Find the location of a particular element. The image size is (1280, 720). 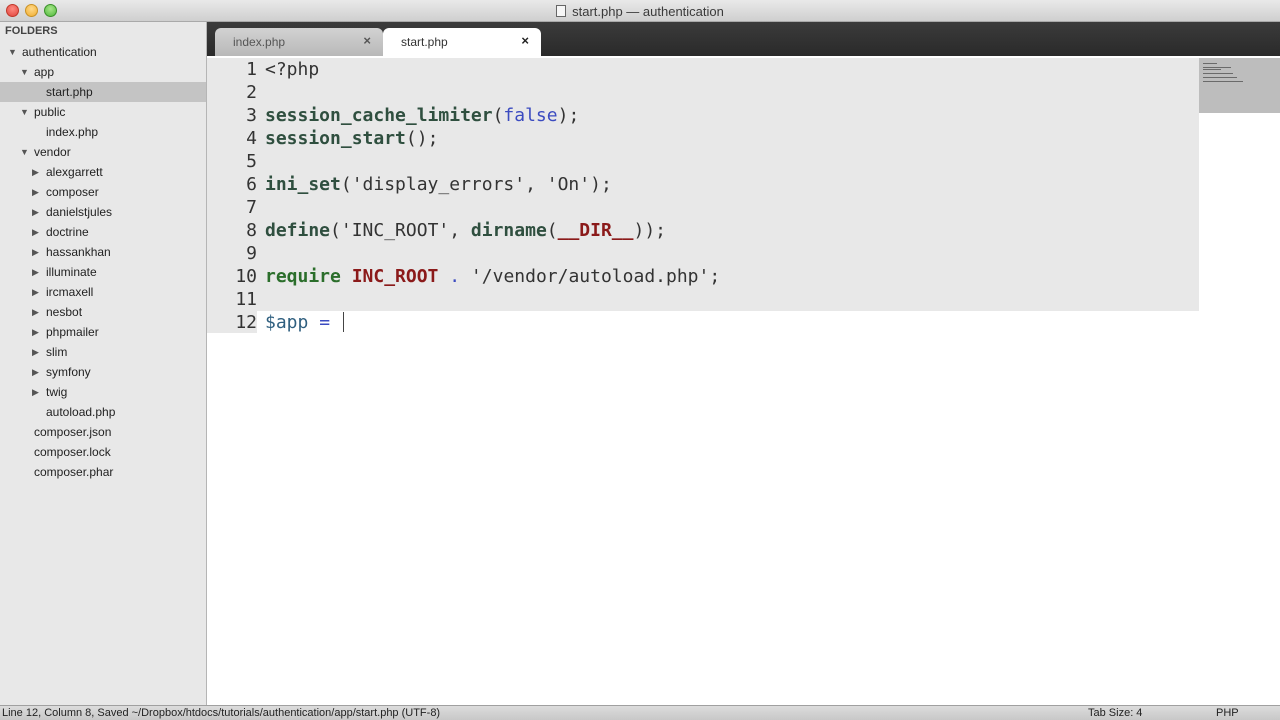

tree-file-composer-phar: composer.phar is located at coordinates (103, 472).